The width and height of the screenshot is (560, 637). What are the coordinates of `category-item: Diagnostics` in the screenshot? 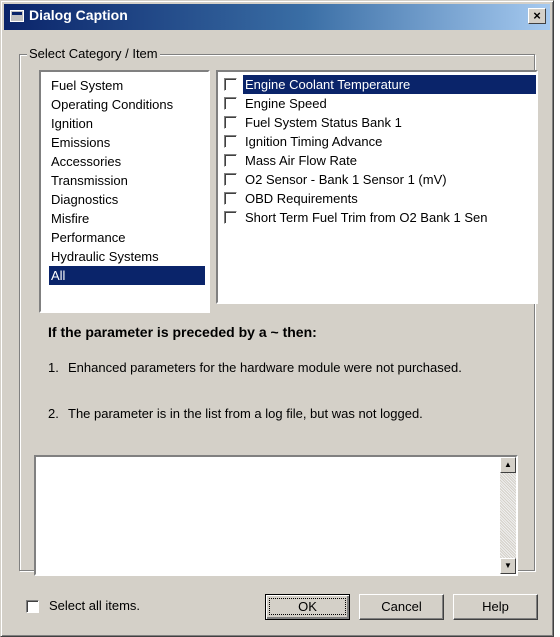 It's located at (127, 199).